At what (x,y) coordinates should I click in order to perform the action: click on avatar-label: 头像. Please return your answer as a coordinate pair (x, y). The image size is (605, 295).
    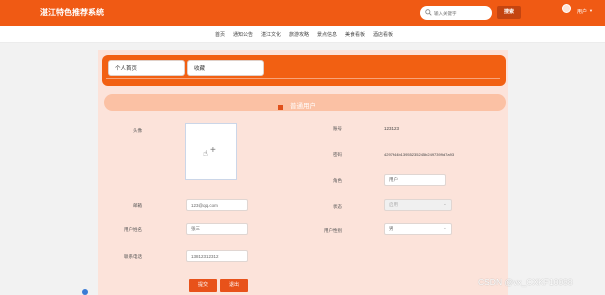
    Looking at the image, I should click on (137, 130).